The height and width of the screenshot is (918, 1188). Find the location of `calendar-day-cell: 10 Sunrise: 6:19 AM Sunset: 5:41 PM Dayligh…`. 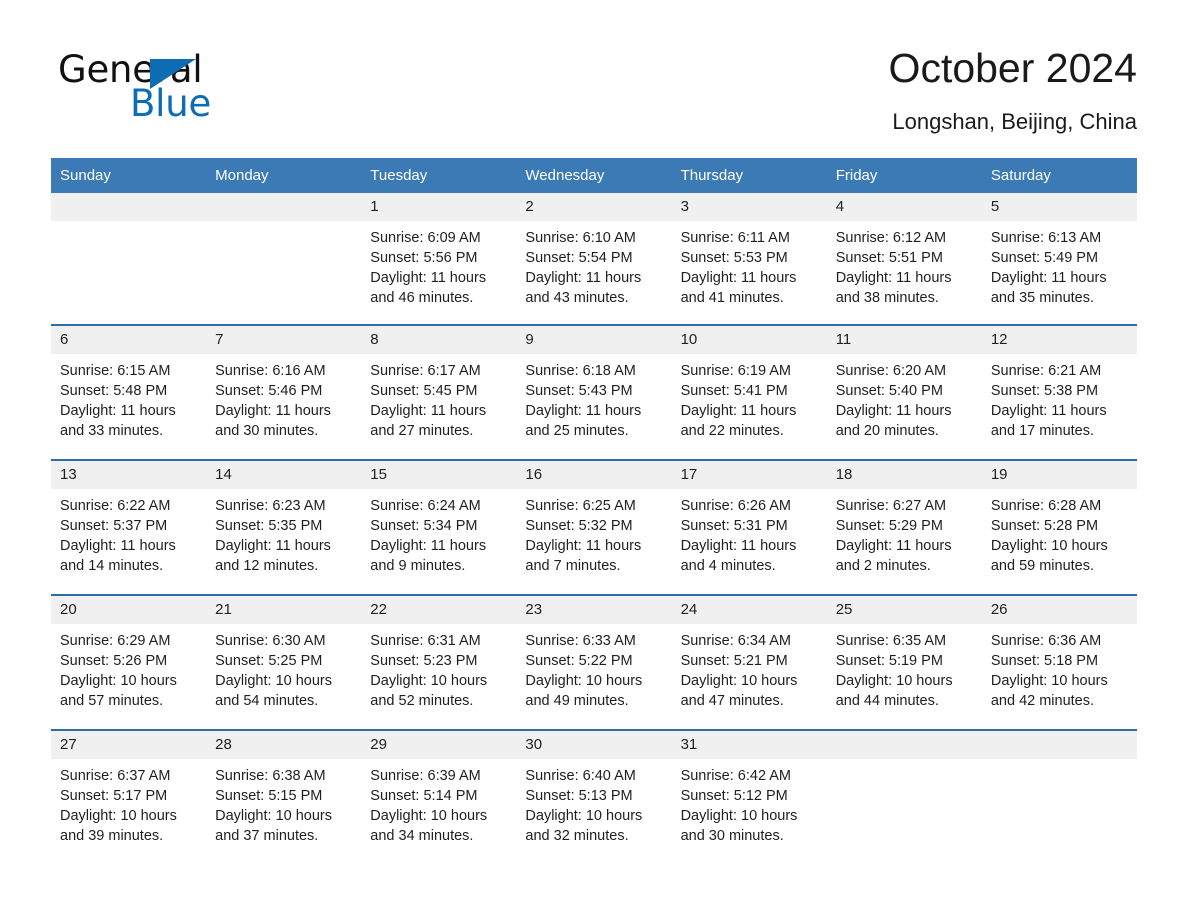

calendar-day-cell: 10 Sunrise: 6:19 AM Sunset: 5:41 PM Dayligh… is located at coordinates (749, 392).